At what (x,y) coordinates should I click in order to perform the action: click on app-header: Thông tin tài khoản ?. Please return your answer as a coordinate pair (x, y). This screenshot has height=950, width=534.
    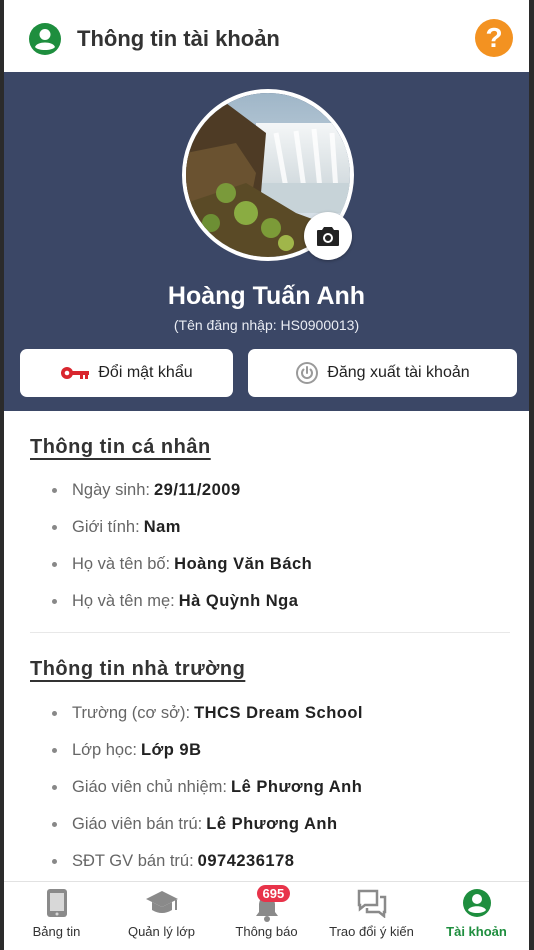
    Looking at the image, I should click on (266, 36).